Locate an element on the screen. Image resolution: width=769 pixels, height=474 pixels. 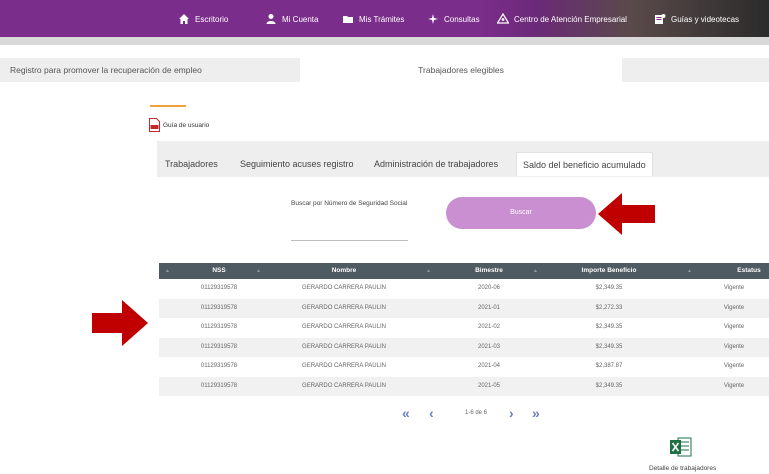
nav-label: Mis Trámites is located at coordinates (382, 19).